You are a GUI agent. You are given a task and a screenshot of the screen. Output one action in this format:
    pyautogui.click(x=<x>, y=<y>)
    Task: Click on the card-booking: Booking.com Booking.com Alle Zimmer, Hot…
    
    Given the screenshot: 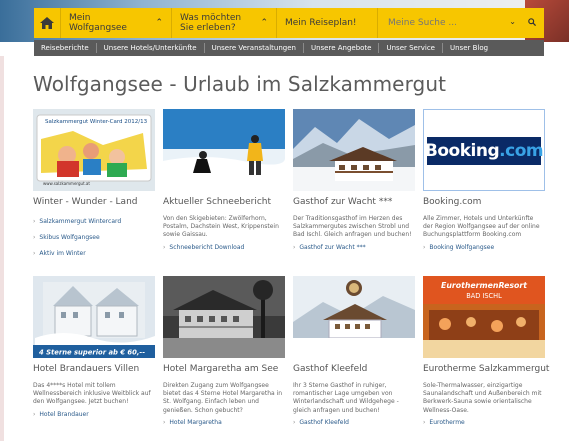 What is the action you would take?
    pyautogui.click(x=484, y=184)
    